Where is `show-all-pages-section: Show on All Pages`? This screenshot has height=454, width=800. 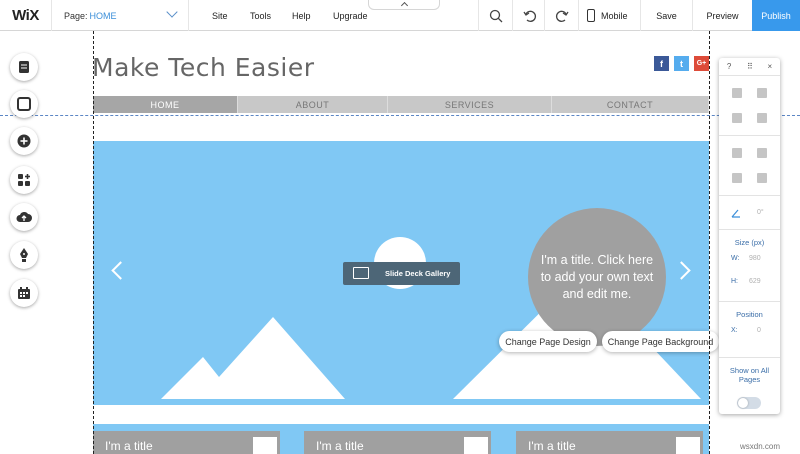
show-all-pages-section: Show on All Pages is located at coordinates (749, 371).